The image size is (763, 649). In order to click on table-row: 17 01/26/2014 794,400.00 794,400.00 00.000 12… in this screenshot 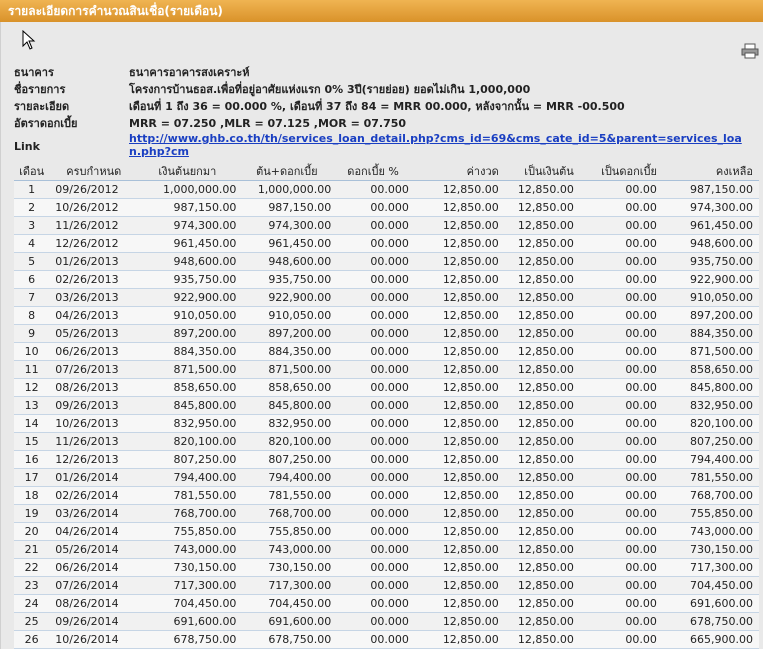, I will do `click(386, 477)`.